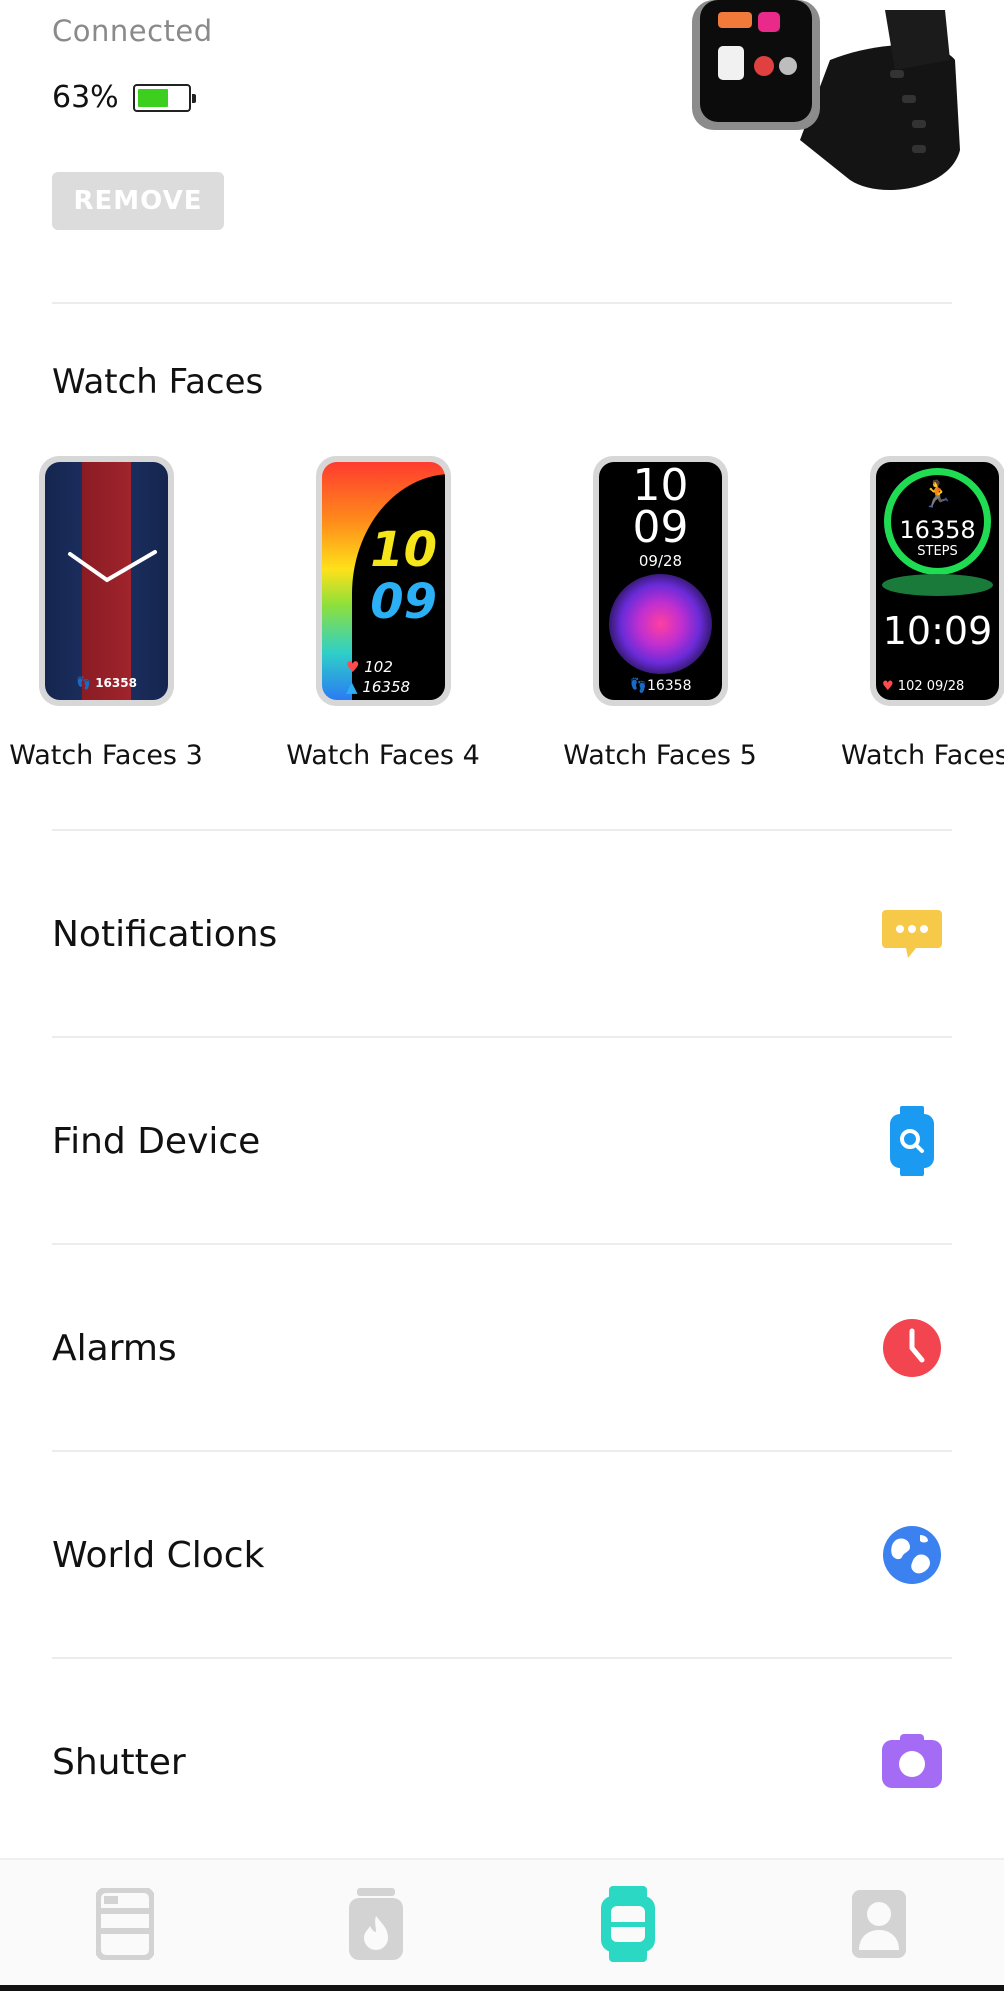  What do you see at coordinates (114, 1348) in the screenshot?
I see `menu-item-label: Alarms` at bounding box center [114, 1348].